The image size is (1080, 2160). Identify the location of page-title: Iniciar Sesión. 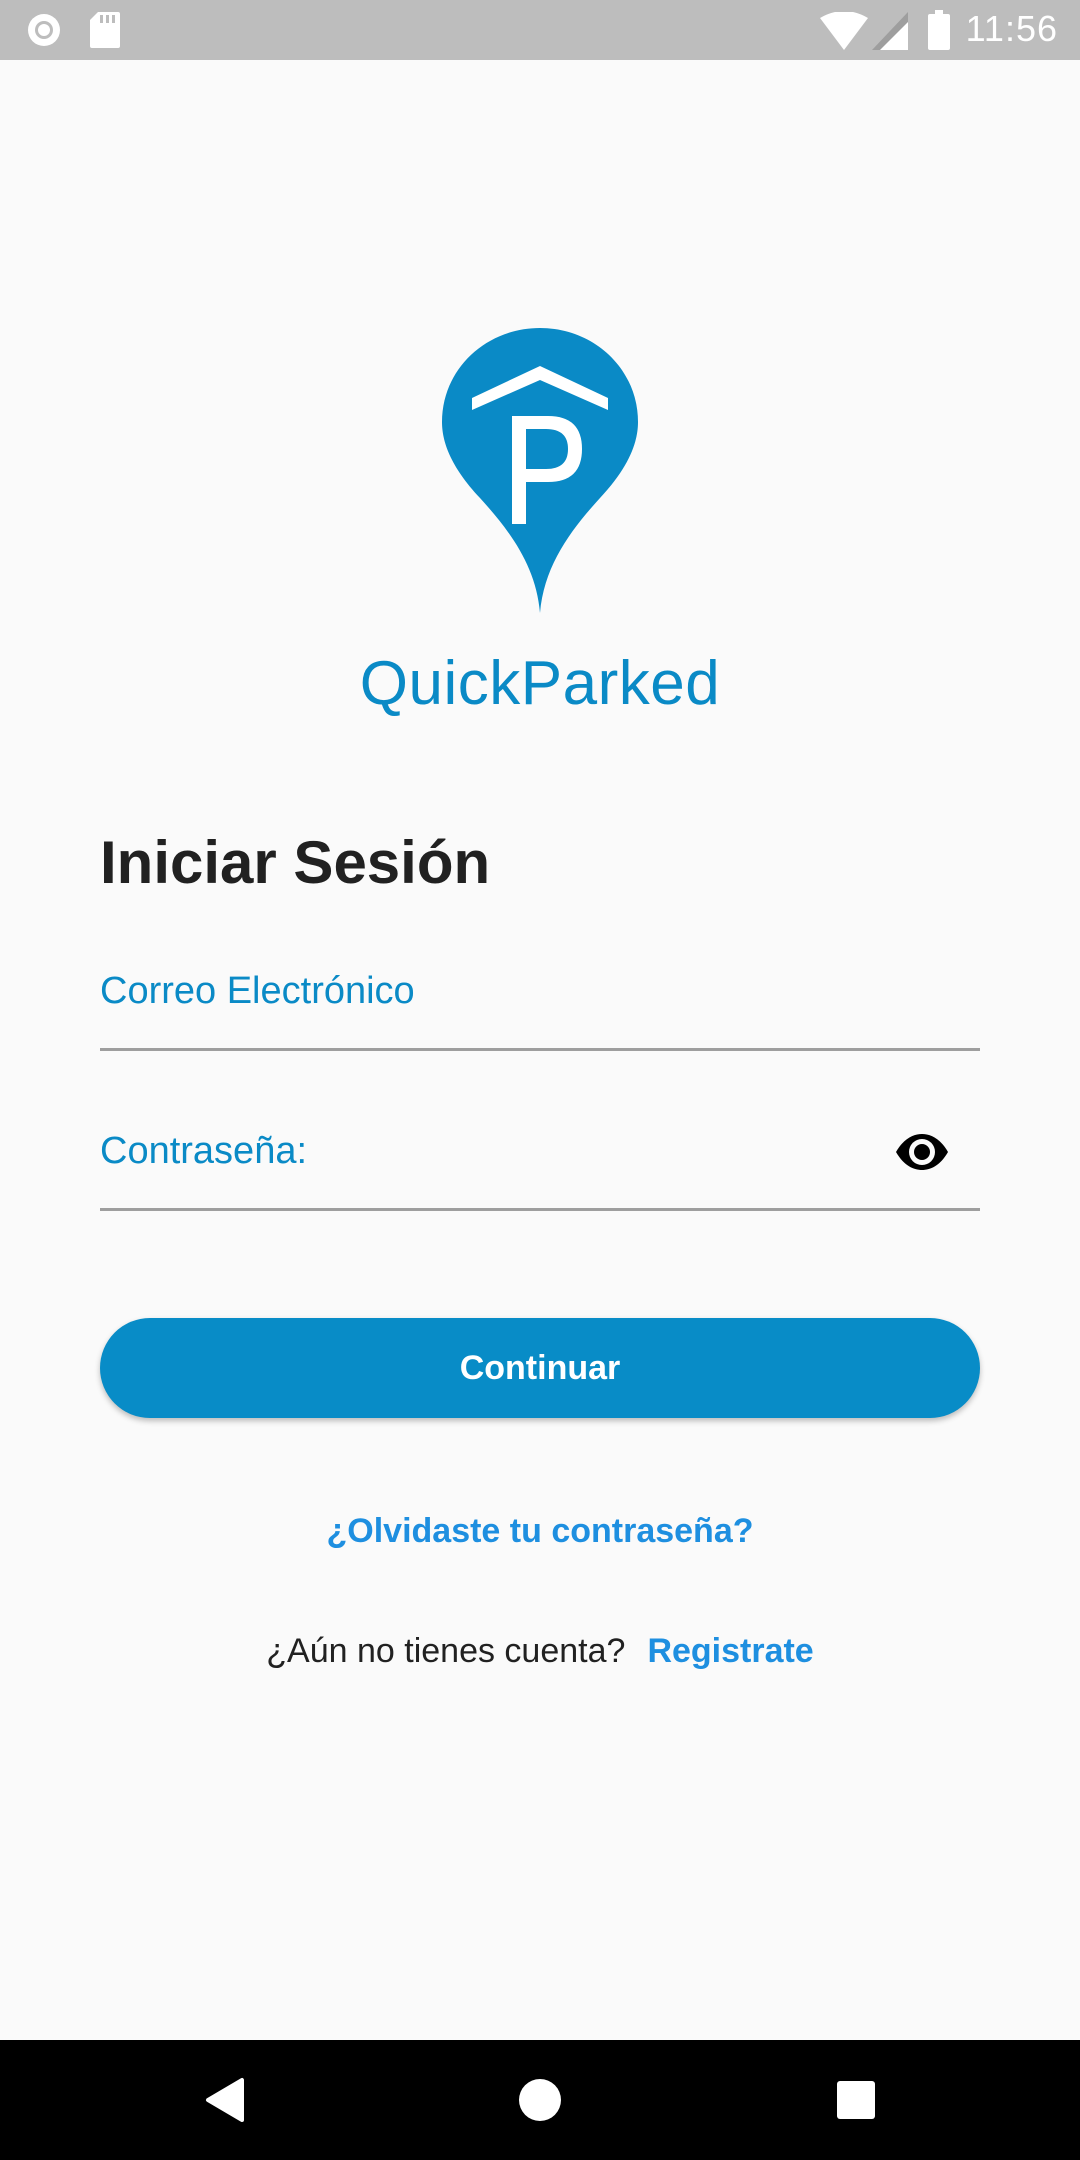
(295, 862).